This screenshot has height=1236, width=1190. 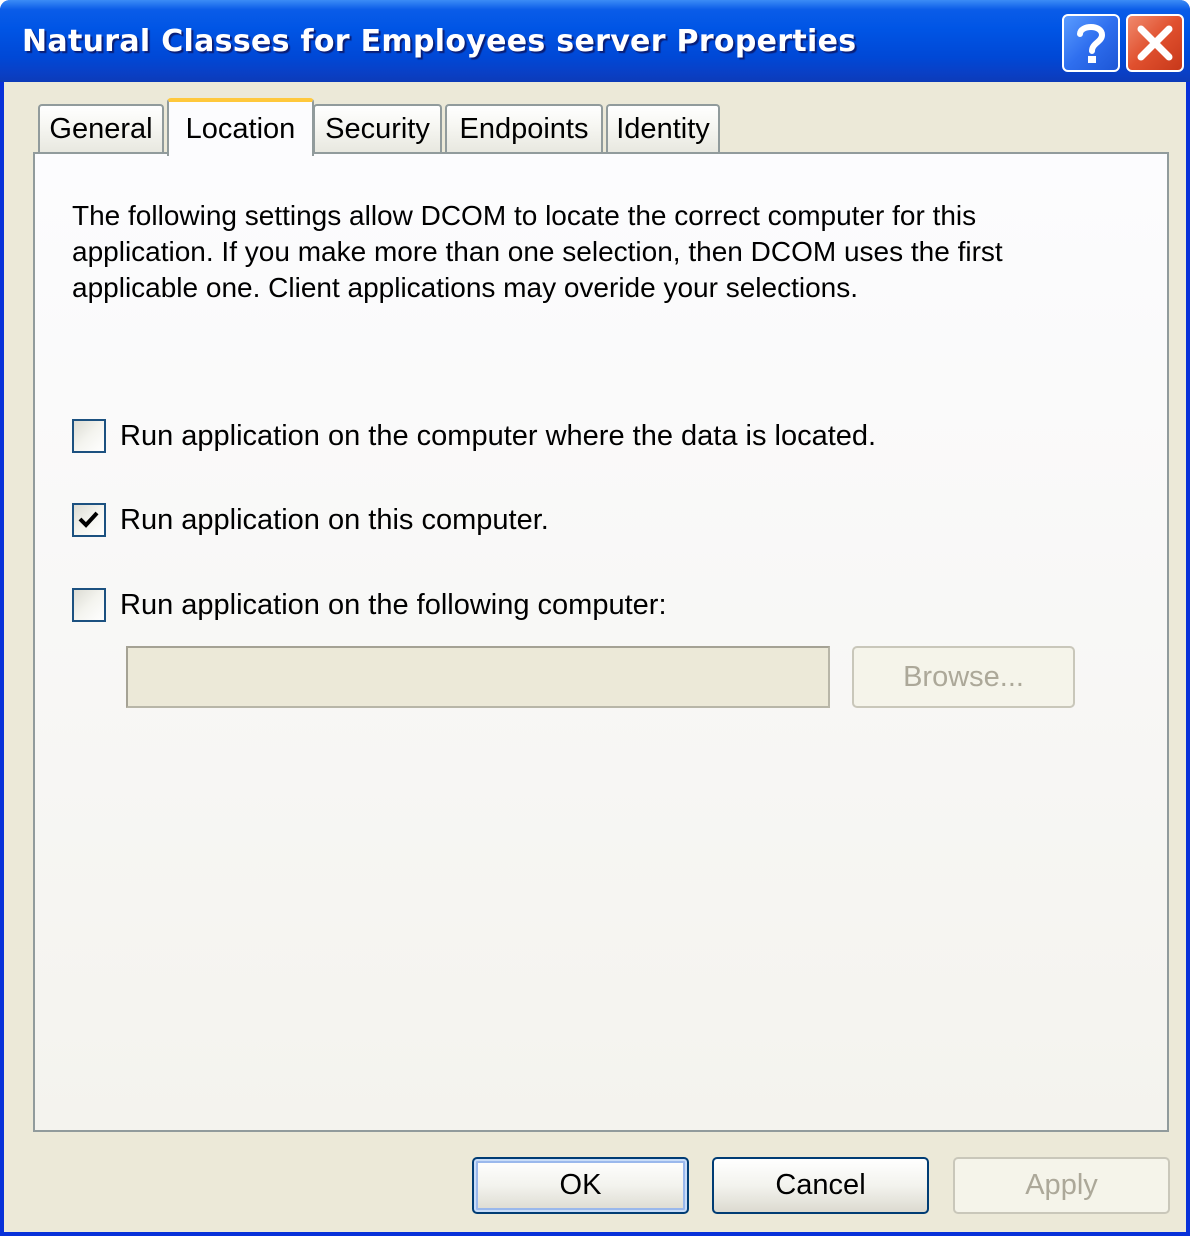 I want to click on checkbox-this-computer, so click(x=89, y=520).